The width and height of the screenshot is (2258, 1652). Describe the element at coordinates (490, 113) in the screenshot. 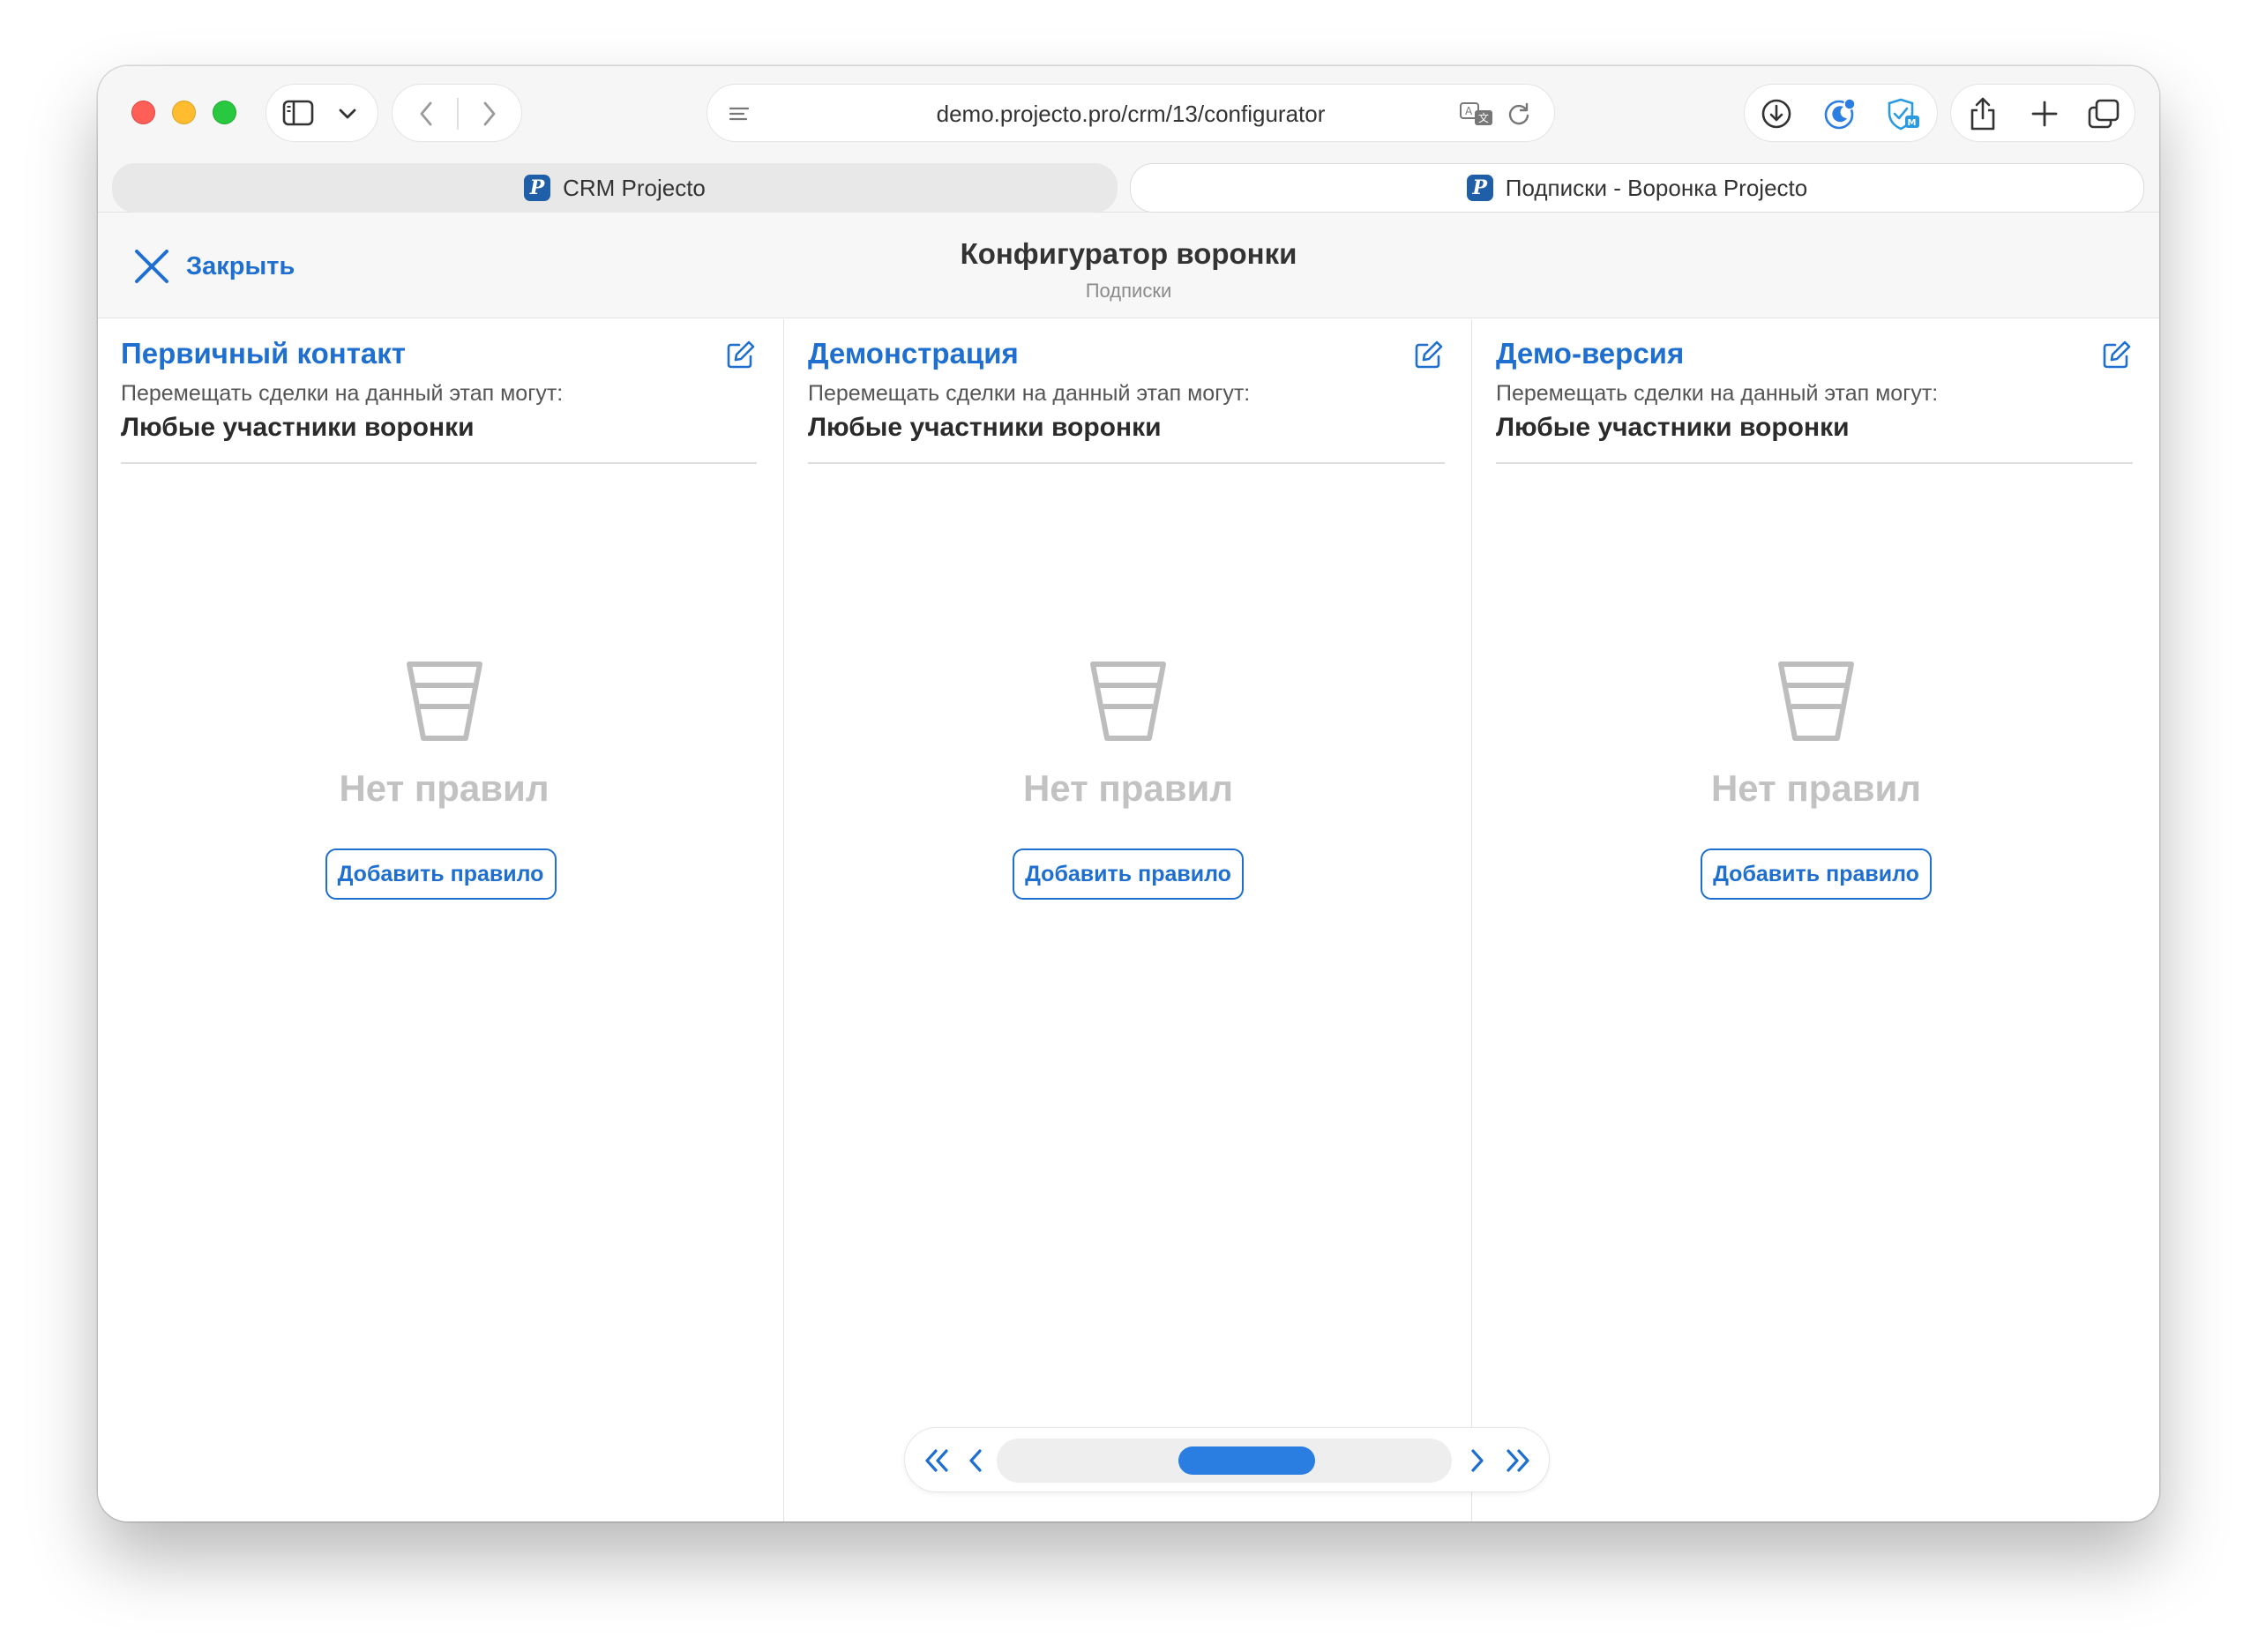

I see `forward-icon` at that location.